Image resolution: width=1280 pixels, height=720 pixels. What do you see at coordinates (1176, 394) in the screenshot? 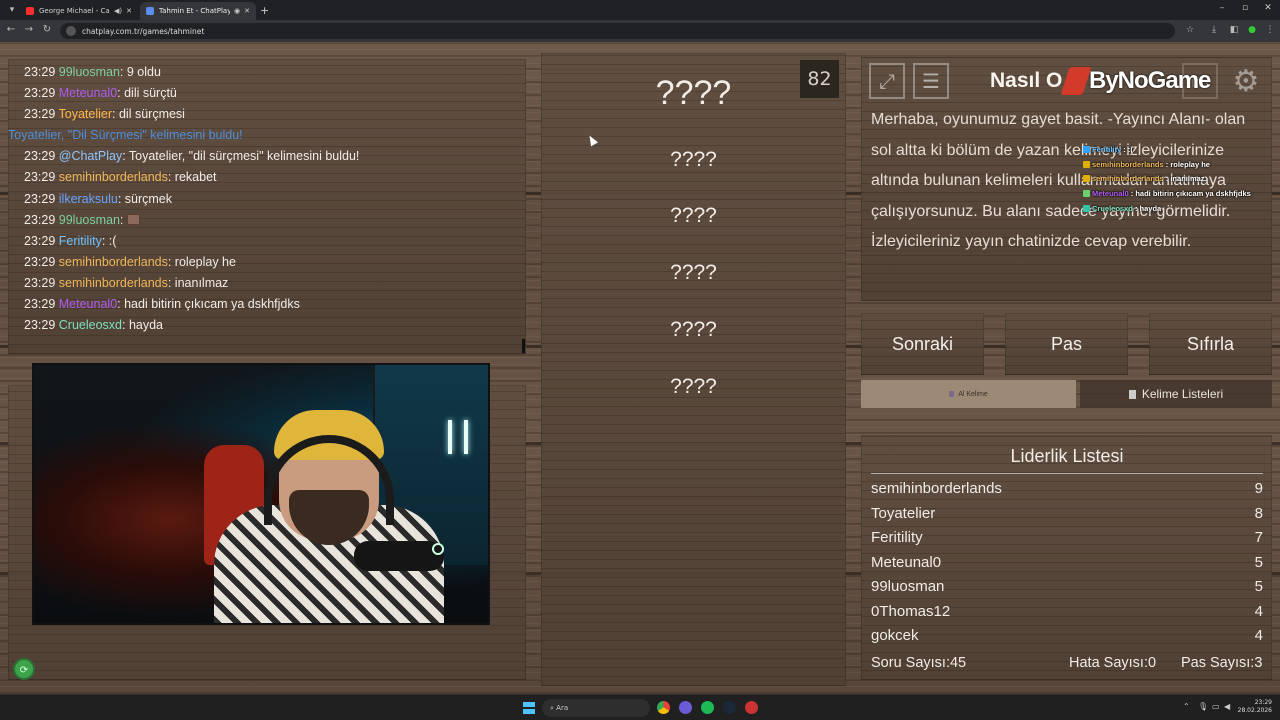
I see `word-lists-button: Kelime Listeleri` at bounding box center [1176, 394].